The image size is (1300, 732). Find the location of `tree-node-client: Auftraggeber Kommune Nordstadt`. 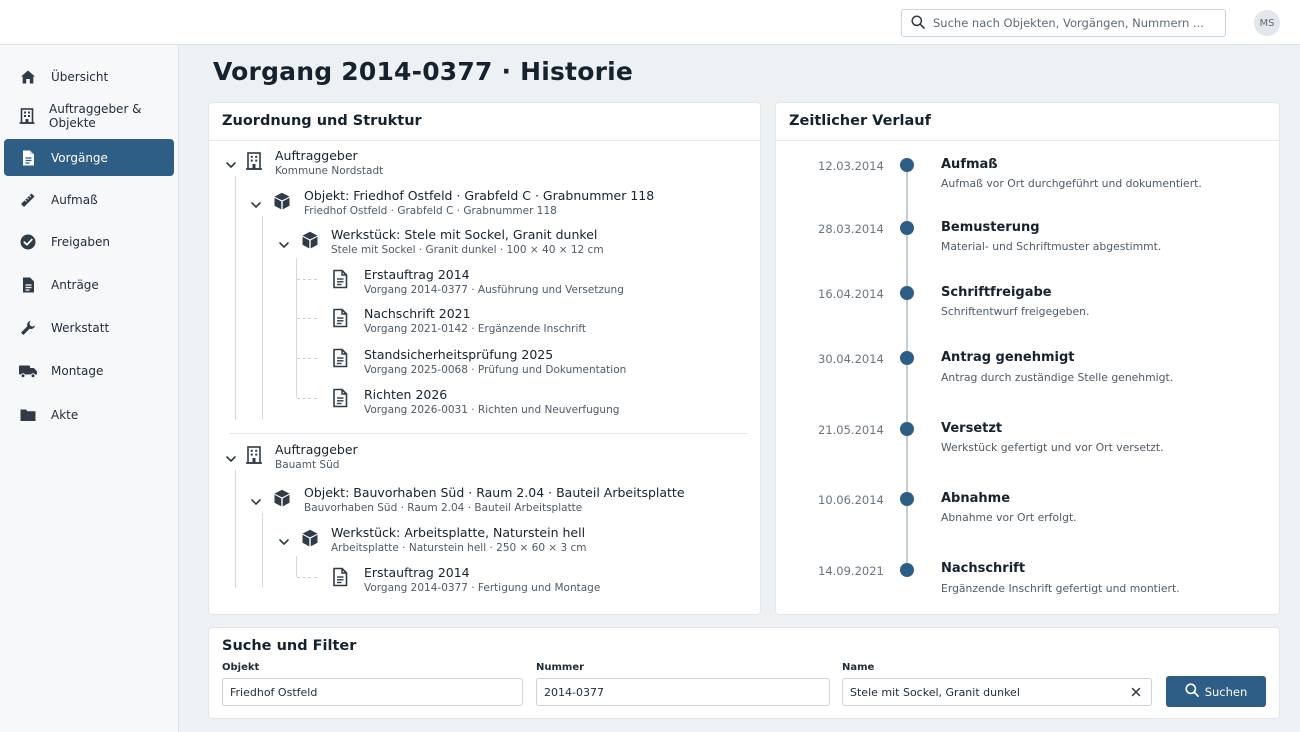

tree-node-client: Auftraggeber Kommune Nordstadt is located at coordinates (329, 163).